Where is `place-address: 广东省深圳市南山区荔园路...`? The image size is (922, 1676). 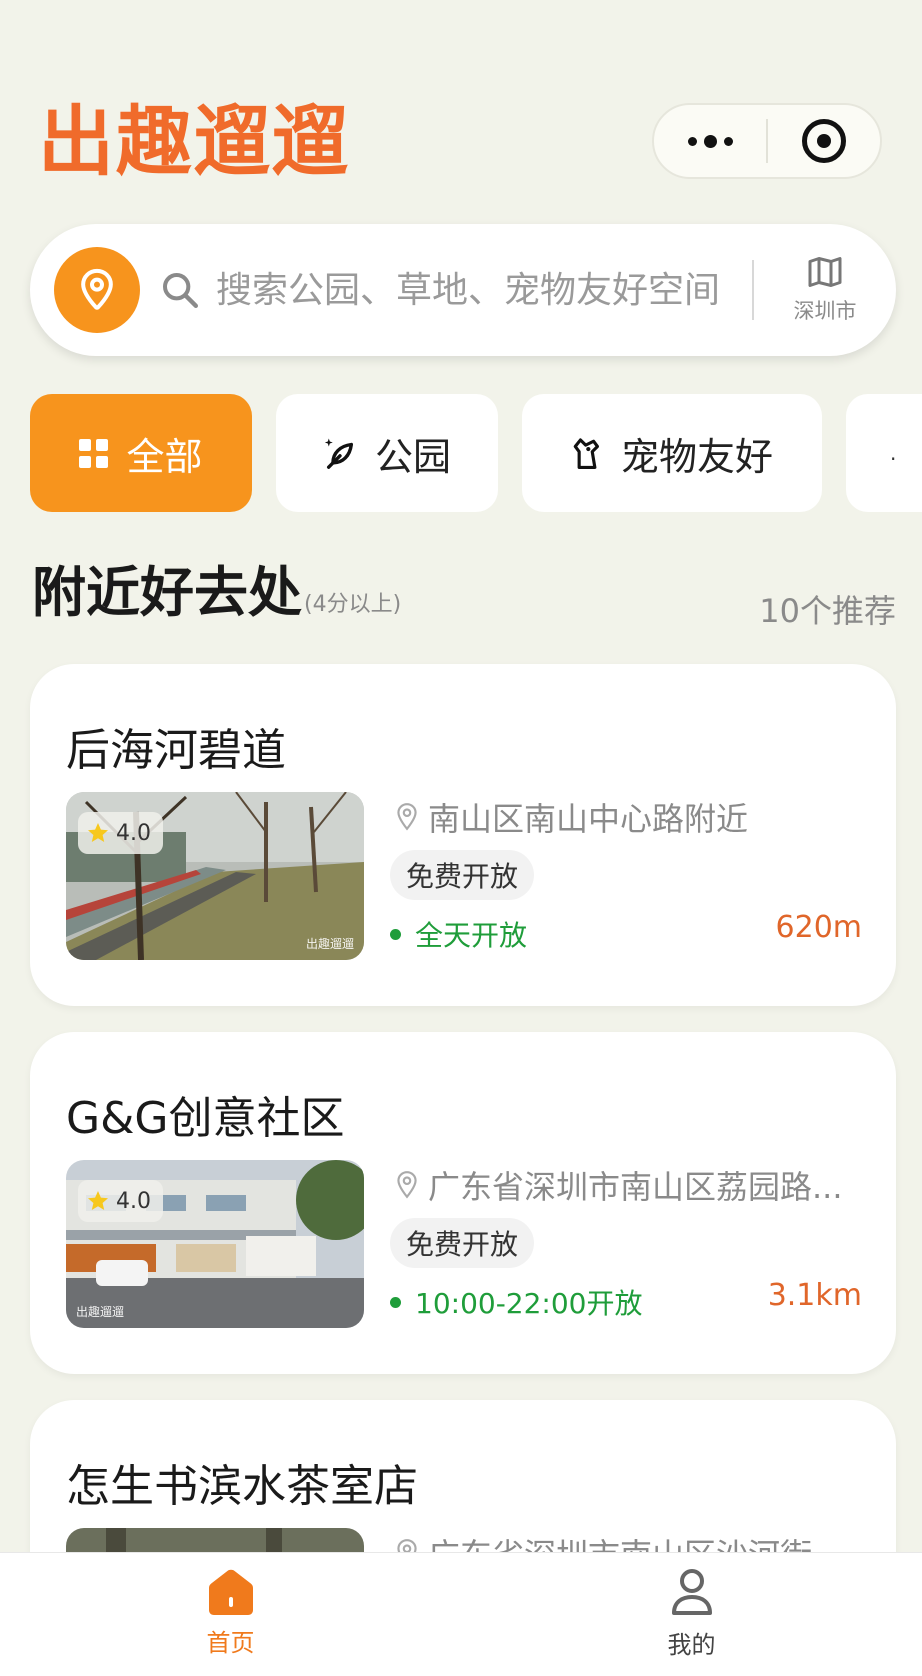
place-address: 广东省深圳市南山区荔园路... is located at coordinates (630, 1185).